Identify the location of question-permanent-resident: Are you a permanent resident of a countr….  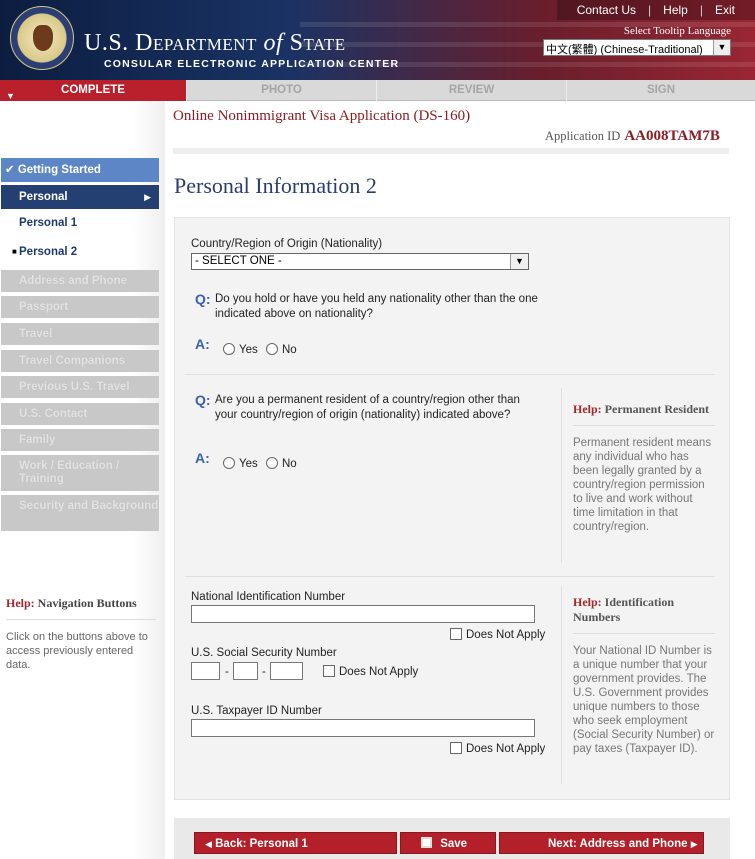
(367, 407).